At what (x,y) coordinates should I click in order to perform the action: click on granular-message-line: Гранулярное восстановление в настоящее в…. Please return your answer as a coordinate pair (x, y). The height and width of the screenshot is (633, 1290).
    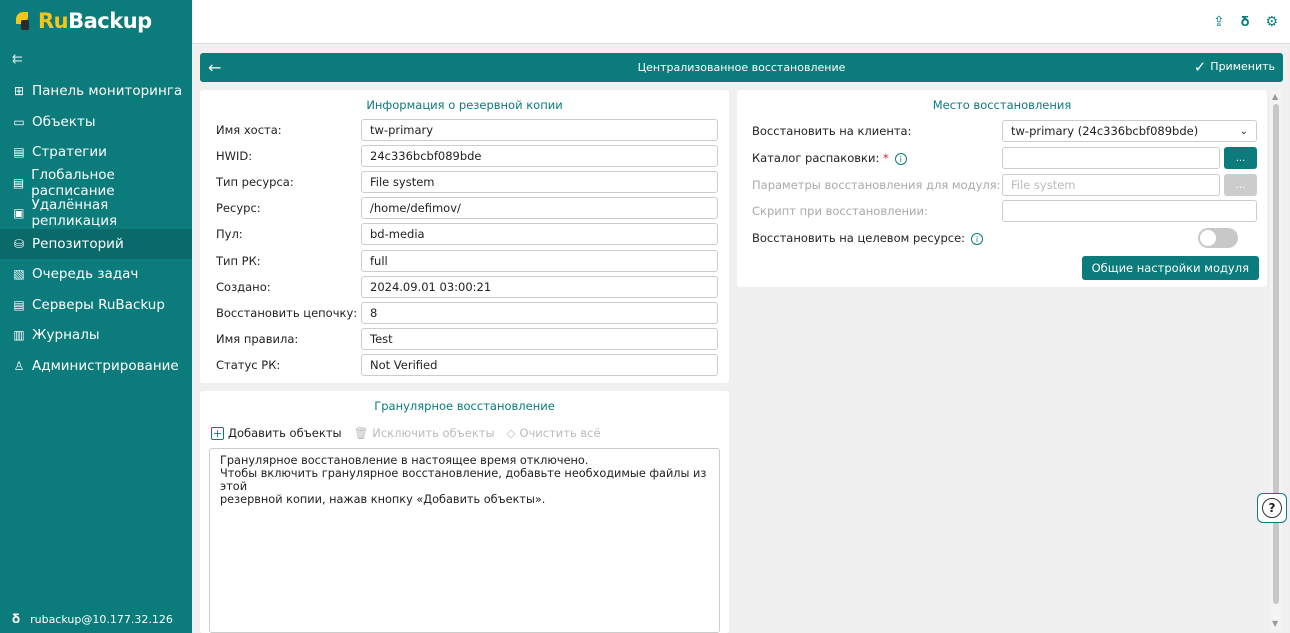
    Looking at the image, I should click on (404, 460).